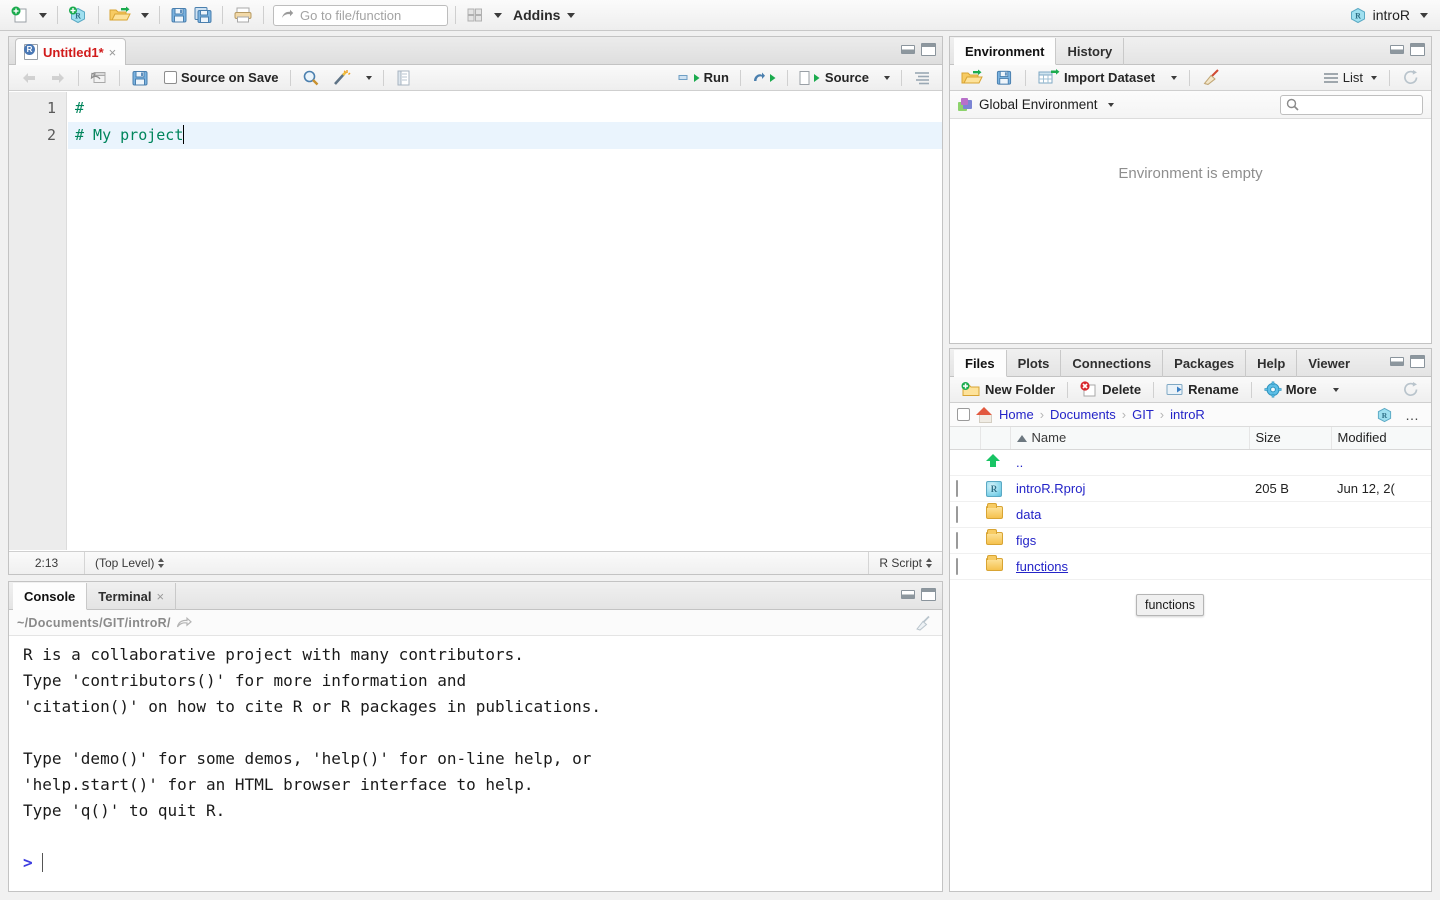 The image size is (1440, 900). I want to click on new-folder-button: New Folder, so click(1008, 389).